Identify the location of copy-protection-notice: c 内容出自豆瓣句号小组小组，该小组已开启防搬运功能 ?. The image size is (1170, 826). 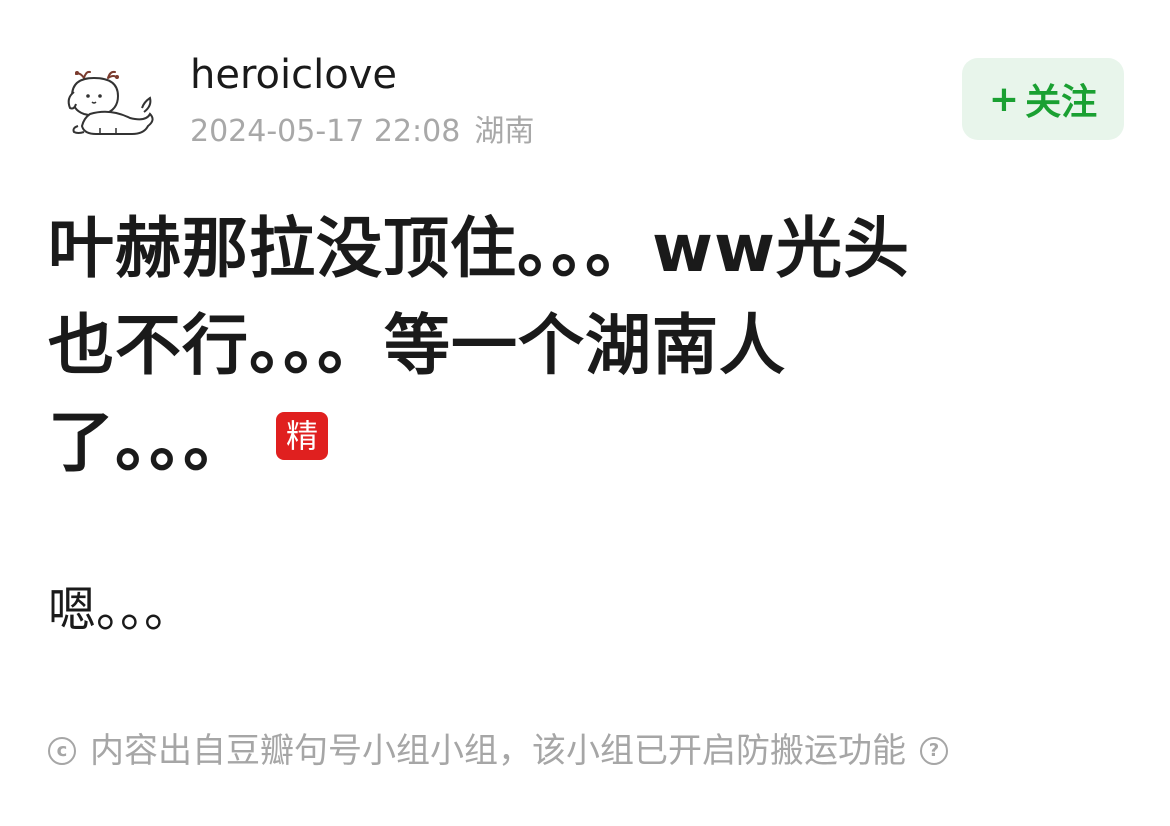
(588, 751).